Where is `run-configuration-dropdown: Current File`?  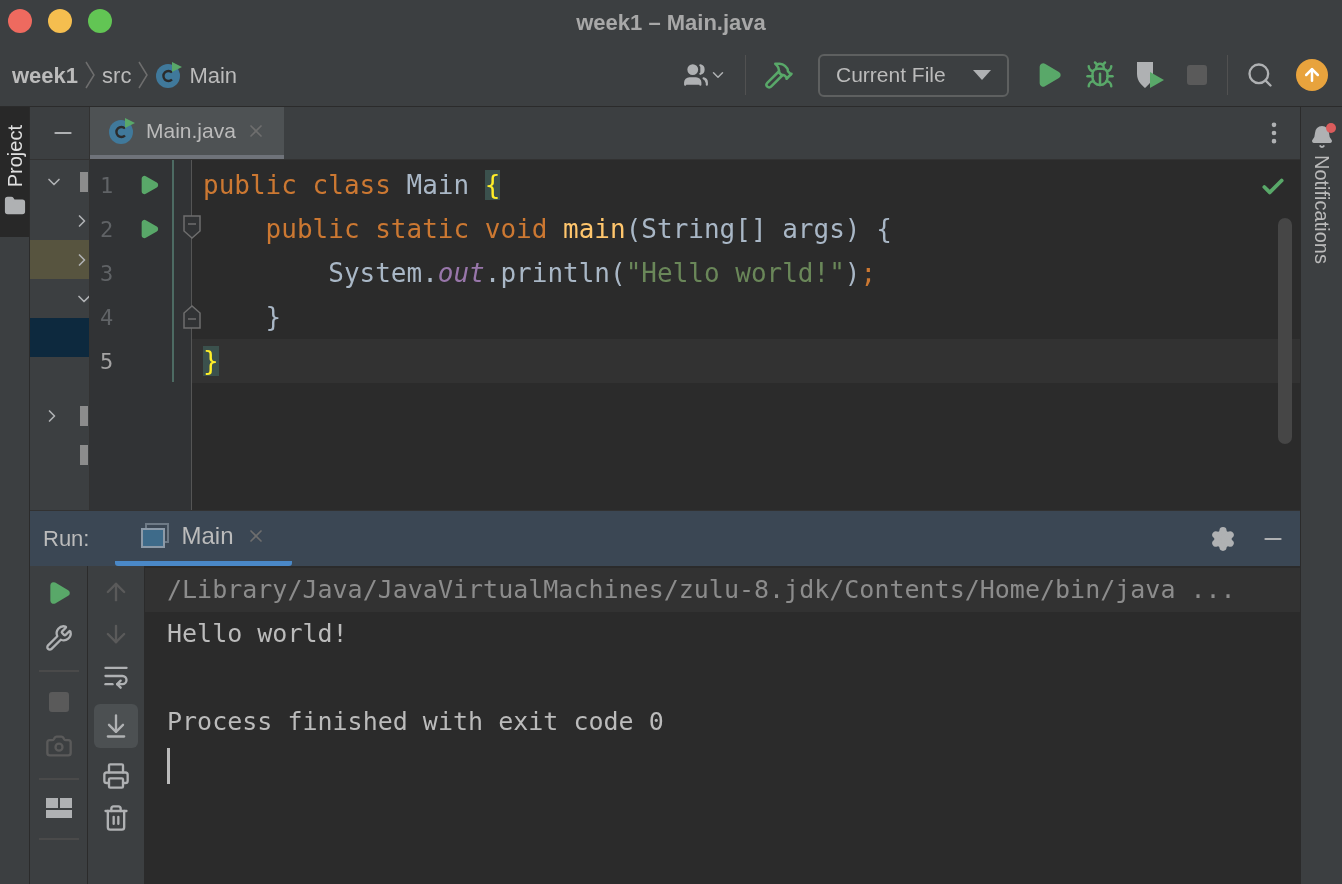
run-configuration-dropdown: Current File is located at coordinates (913, 75).